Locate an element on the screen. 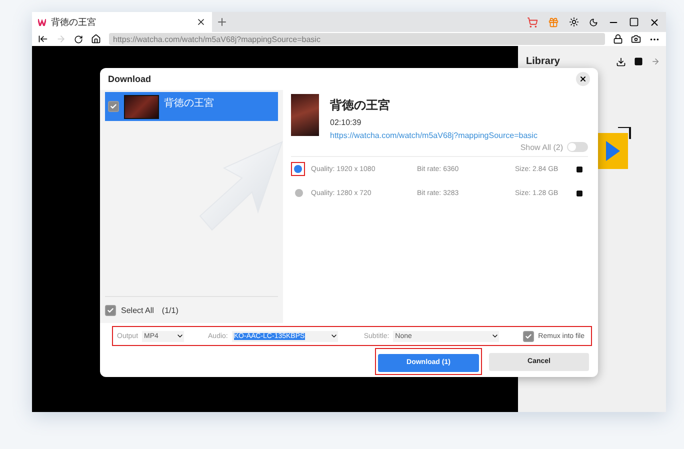  sun-icon is located at coordinates (574, 22).